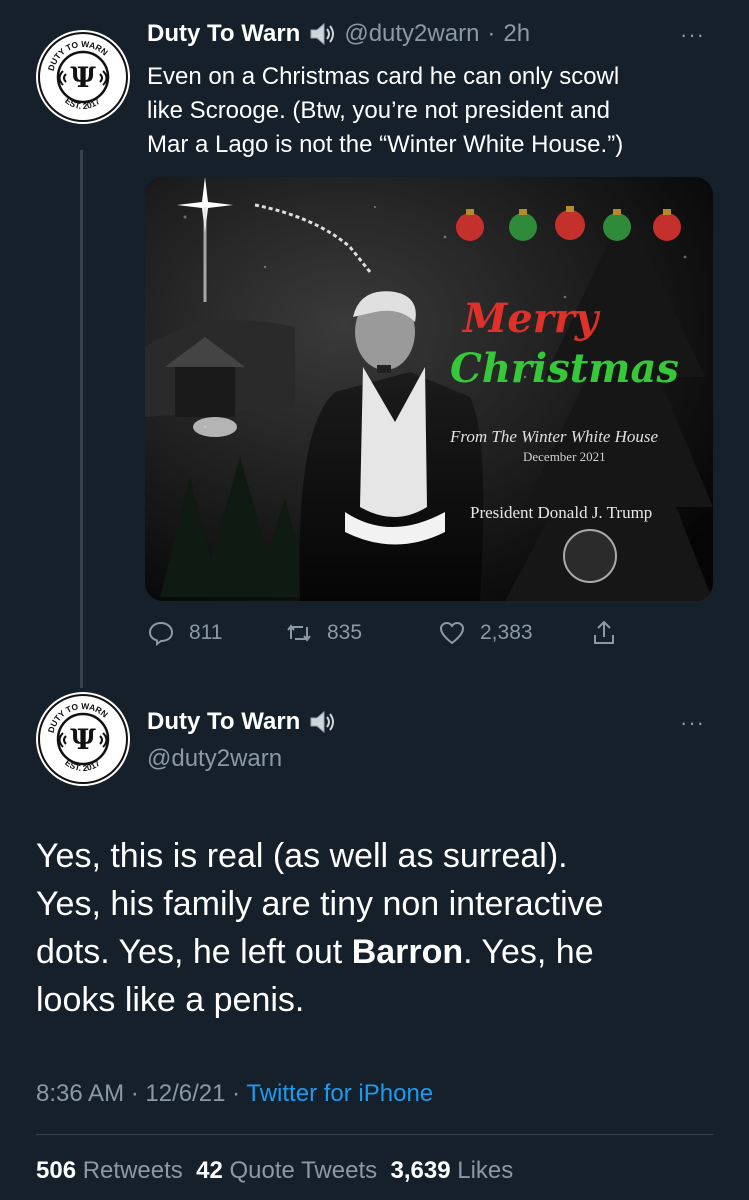 Image resolution: width=749 pixels, height=1200 pixels. What do you see at coordinates (185, 1093) in the screenshot?
I see `tweet-date: 12/6/21` at bounding box center [185, 1093].